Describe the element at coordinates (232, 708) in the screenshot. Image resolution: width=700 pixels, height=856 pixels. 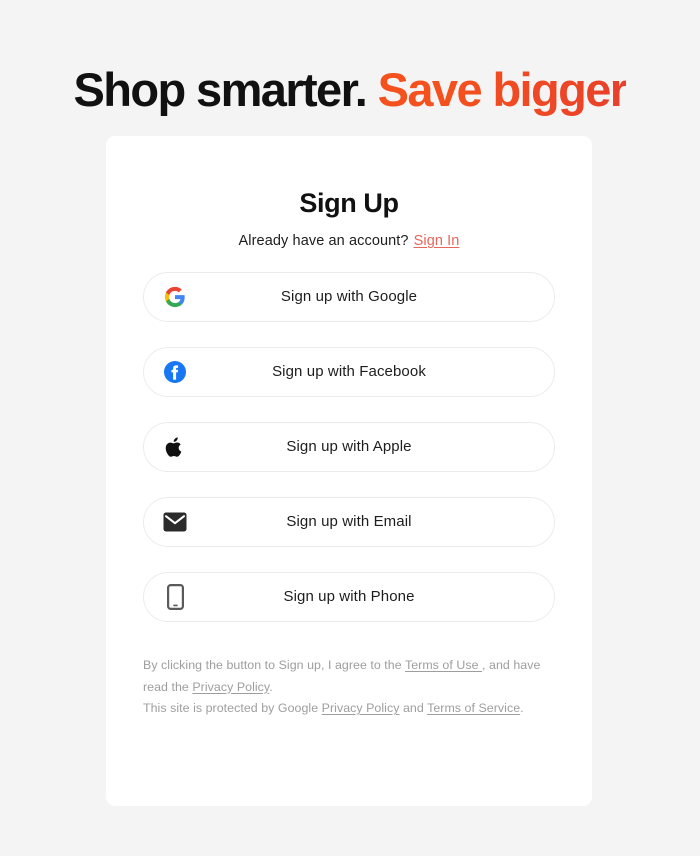
I see `legal-text: This site is protected by Google` at that location.